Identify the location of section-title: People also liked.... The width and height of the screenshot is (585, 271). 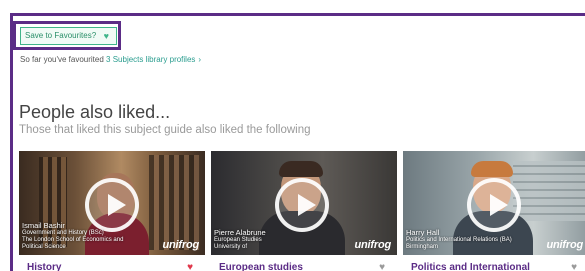
(95, 112).